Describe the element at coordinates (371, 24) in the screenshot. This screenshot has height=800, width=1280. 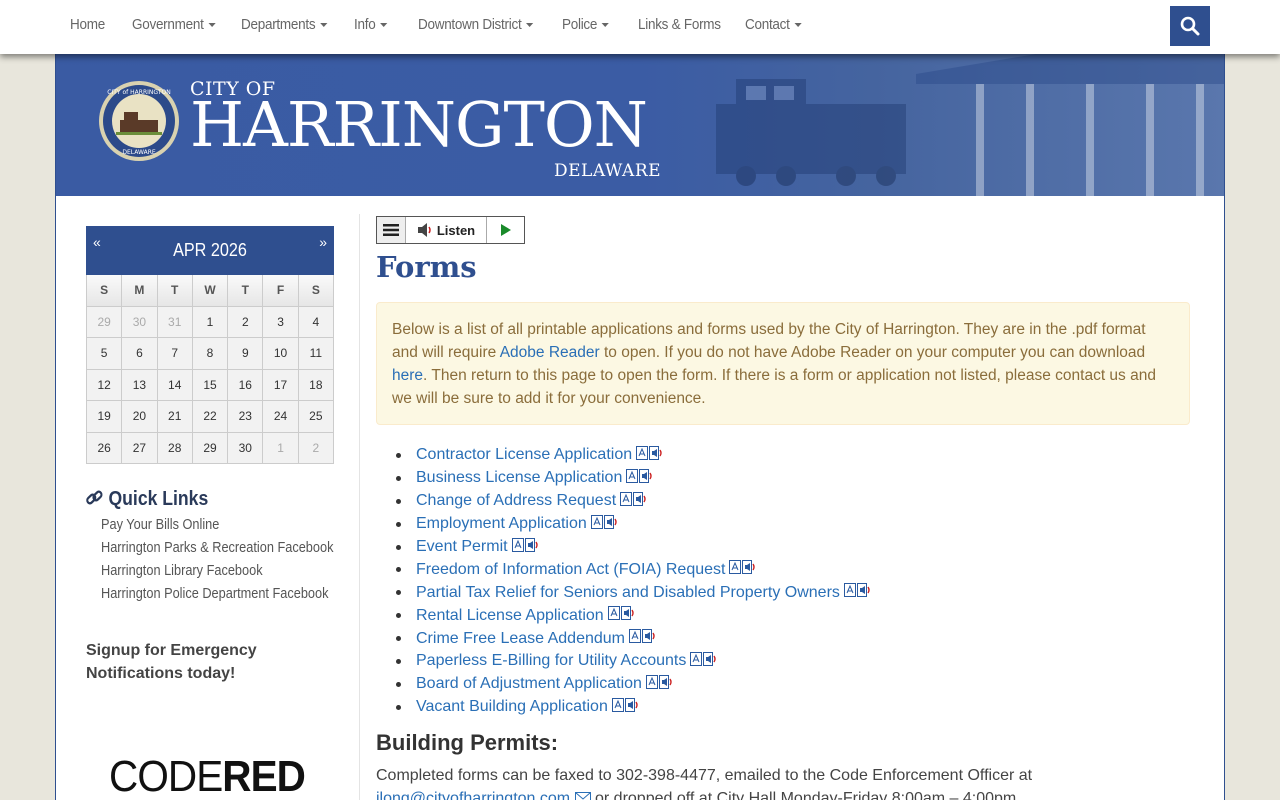
I see `nav-item-info: Info` at that location.